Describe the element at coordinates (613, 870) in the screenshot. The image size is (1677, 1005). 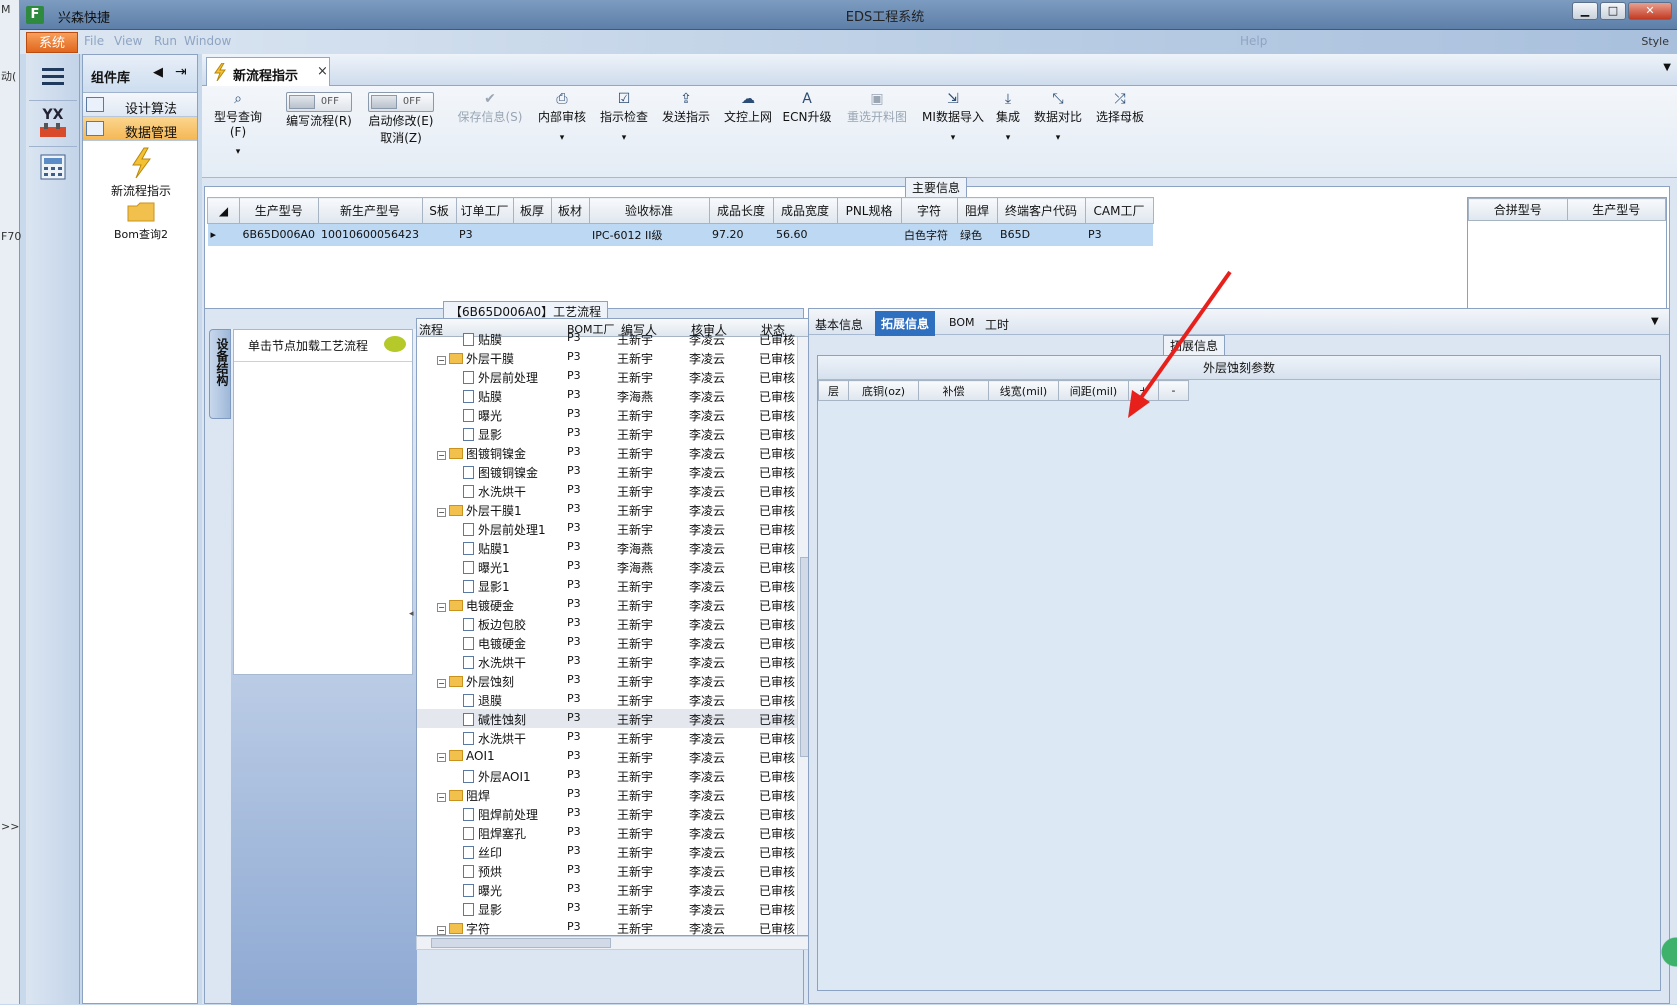
I see `tree-row: 预烘 P3 王新宇 李凌云 已审核` at that location.